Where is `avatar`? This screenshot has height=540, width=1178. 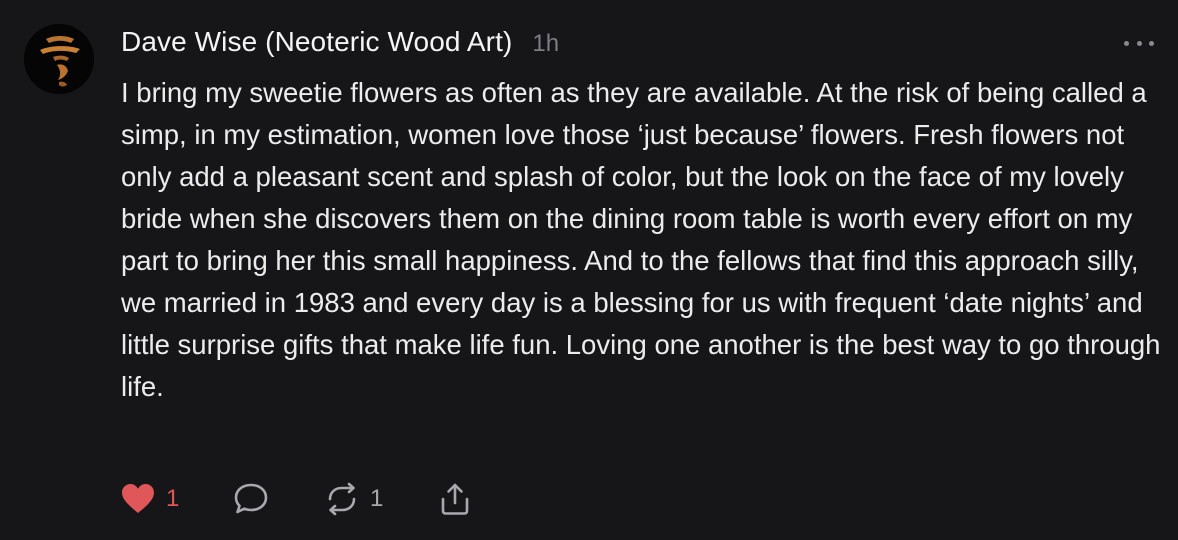
avatar is located at coordinates (59, 59).